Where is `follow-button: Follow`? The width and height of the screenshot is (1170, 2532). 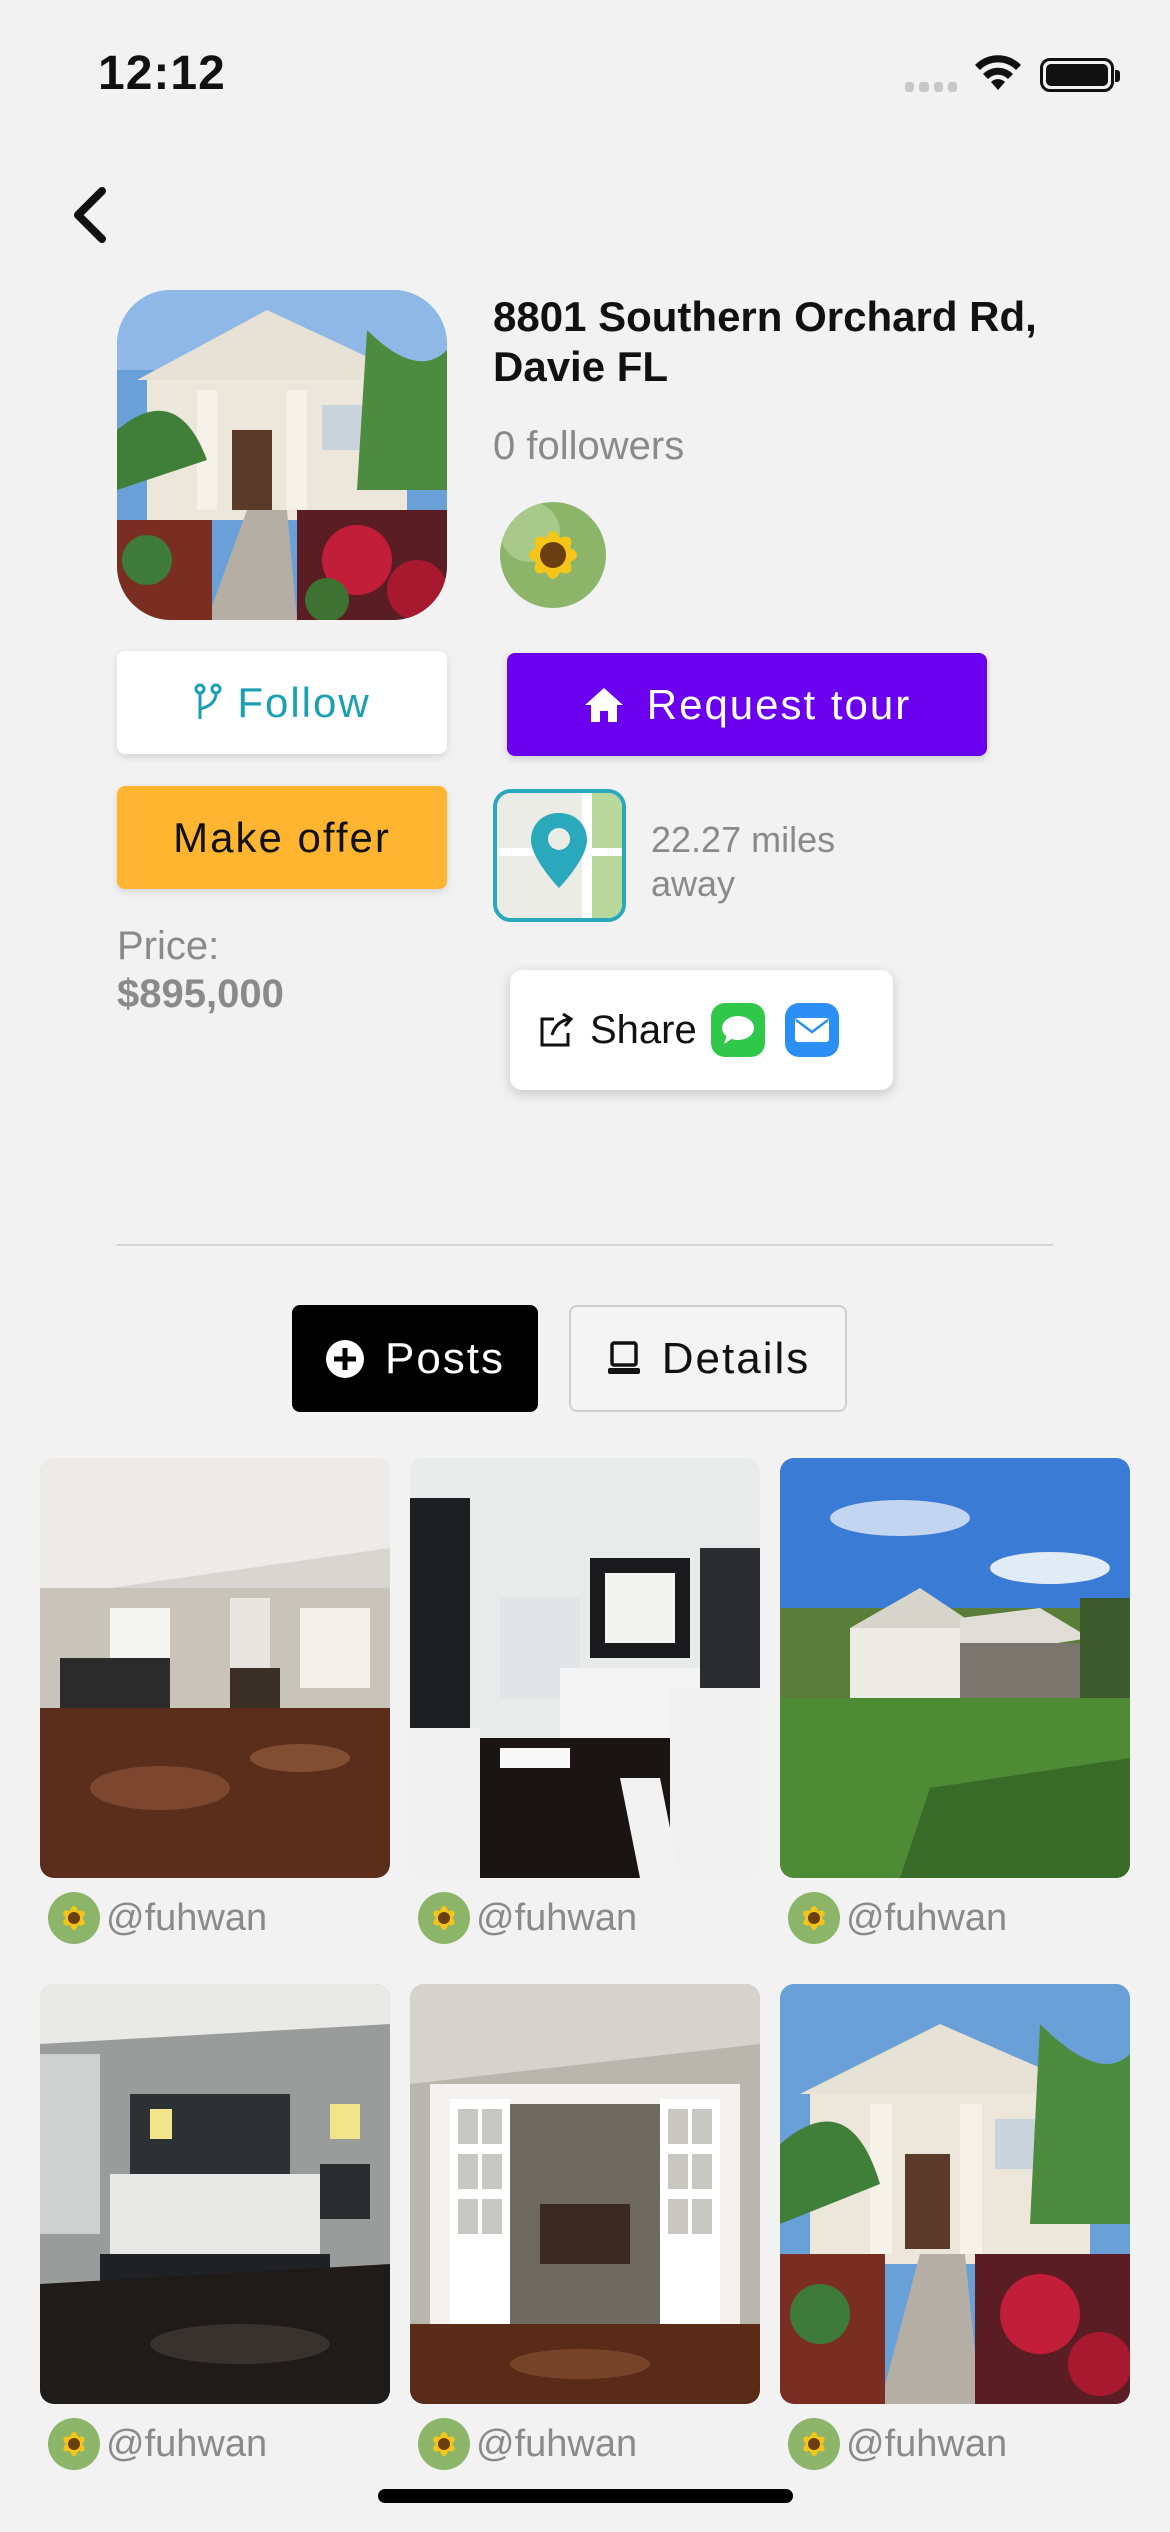 follow-button: Follow is located at coordinates (282, 702).